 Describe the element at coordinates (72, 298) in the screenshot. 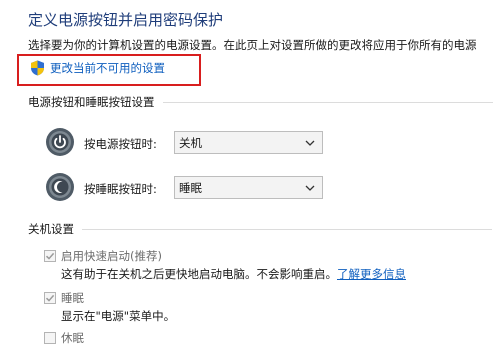

I see `sleep-option-label: 睡眠` at that location.